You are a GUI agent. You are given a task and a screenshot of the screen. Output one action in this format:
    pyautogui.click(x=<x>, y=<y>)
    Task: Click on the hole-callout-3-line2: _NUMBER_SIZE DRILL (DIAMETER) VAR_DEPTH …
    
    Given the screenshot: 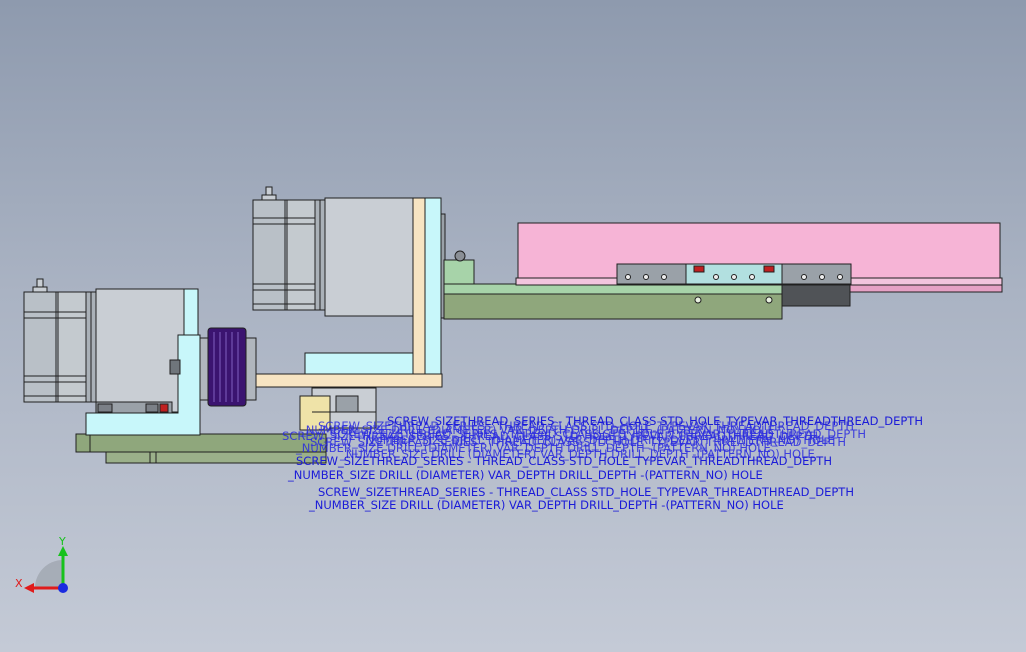 What is the action you would take?
    pyautogui.click(x=546, y=505)
    